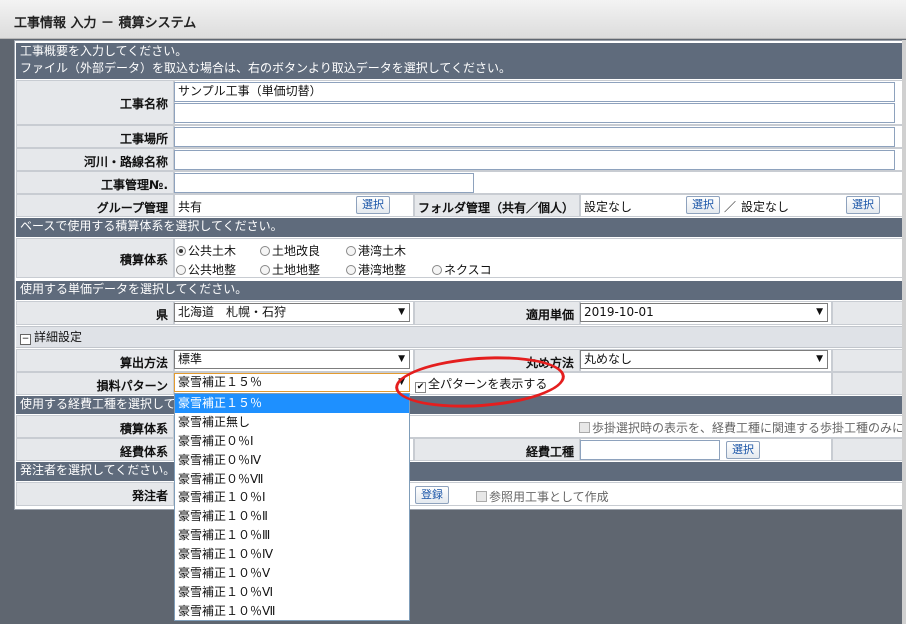 The image size is (906, 624). Describe the element at coordinates (290, 250) in the screenshot. I see `radio-tochi-kairyo: 土地改良` at that location.